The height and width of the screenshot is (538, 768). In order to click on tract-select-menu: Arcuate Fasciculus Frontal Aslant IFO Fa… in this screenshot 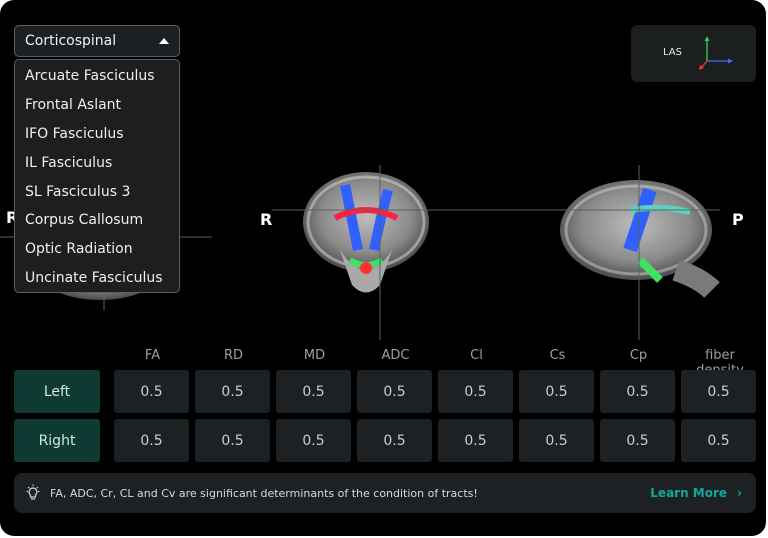, I will do `click(97, 176)`.